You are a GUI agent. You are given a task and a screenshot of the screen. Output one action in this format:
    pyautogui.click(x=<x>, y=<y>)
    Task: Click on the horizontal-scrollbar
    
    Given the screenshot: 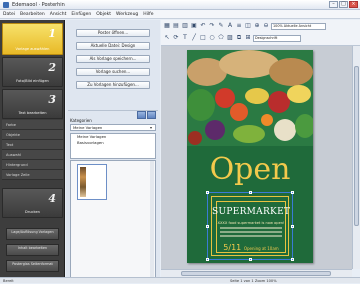 What is the action you would take?
    pyautogui.click(x=256, y=273)
    